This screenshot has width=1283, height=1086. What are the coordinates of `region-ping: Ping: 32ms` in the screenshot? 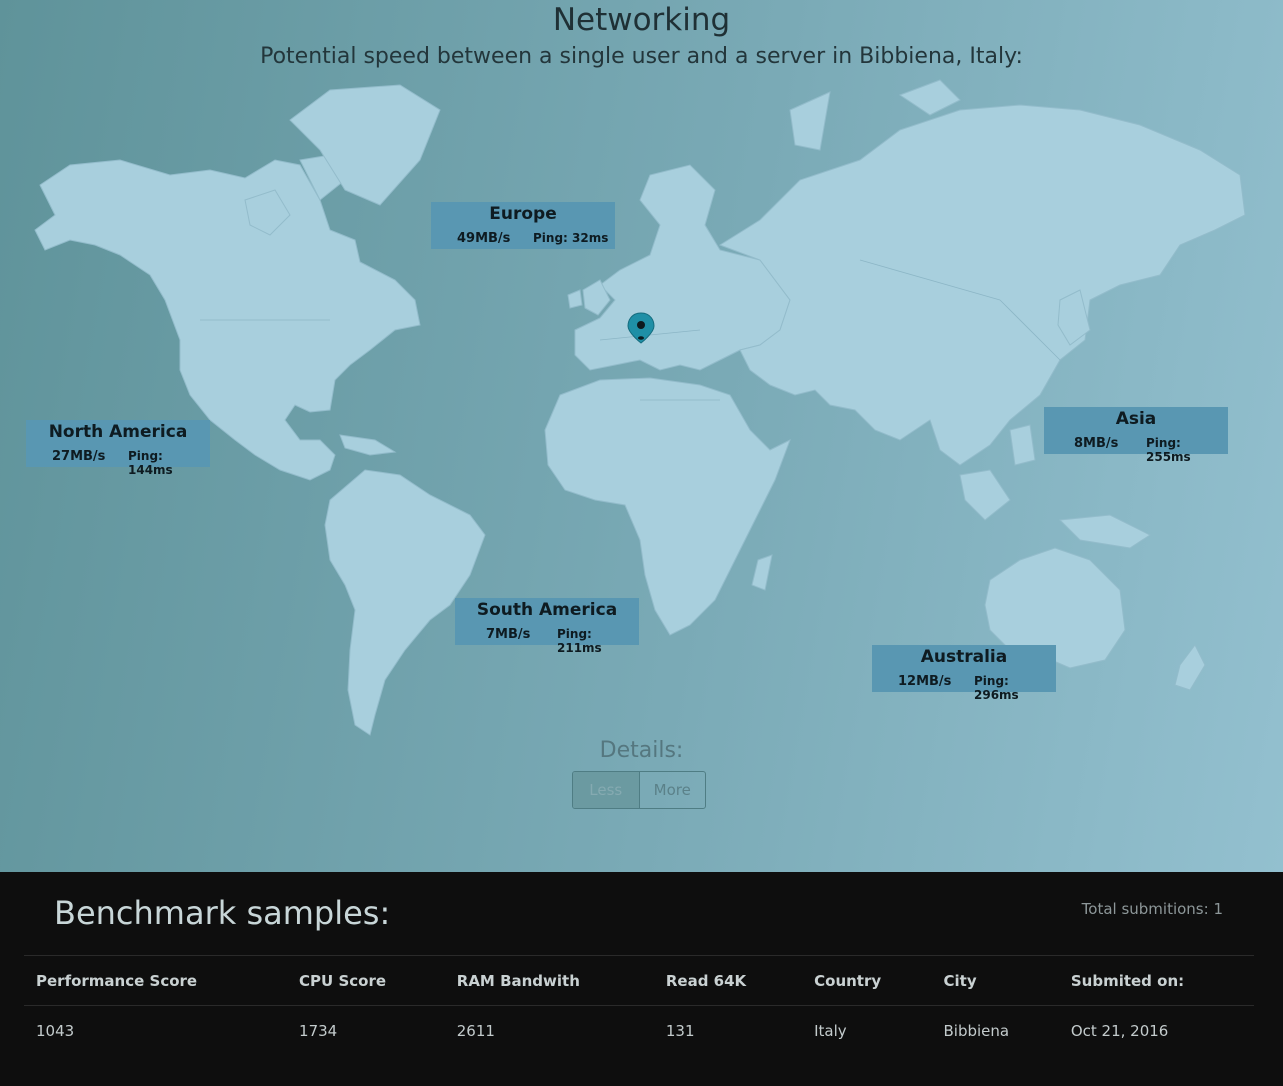 It's located at (571, 238).